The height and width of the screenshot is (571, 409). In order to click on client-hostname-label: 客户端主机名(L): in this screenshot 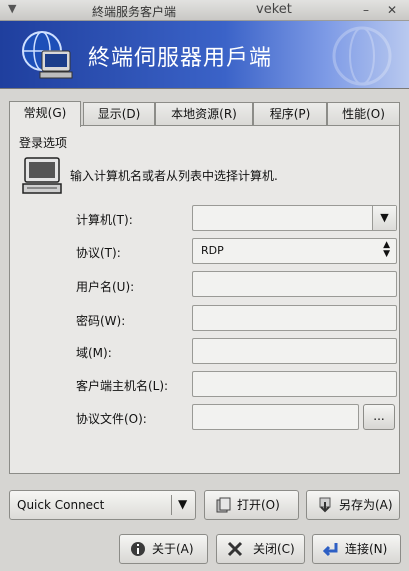, I will do `click(122, 386)`.